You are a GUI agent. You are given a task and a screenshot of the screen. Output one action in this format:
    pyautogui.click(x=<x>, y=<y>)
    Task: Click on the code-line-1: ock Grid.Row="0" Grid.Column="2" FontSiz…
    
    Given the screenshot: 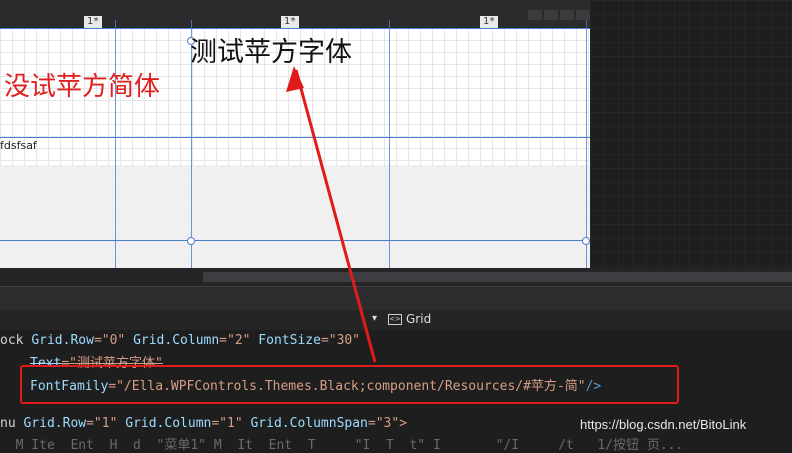 What is the action you would take?
    pyautogui.click(x=180, y=340)
    